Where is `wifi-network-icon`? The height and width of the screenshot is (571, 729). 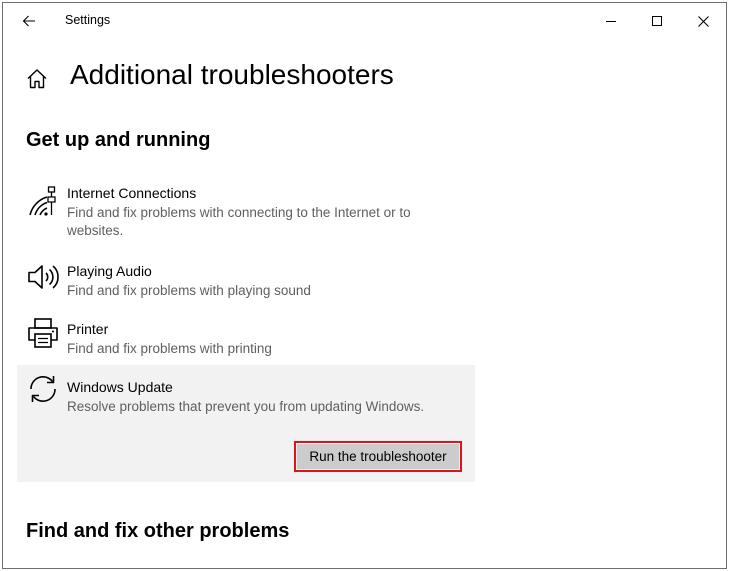
wifi-network-icon is located at coordinates (43, 201).